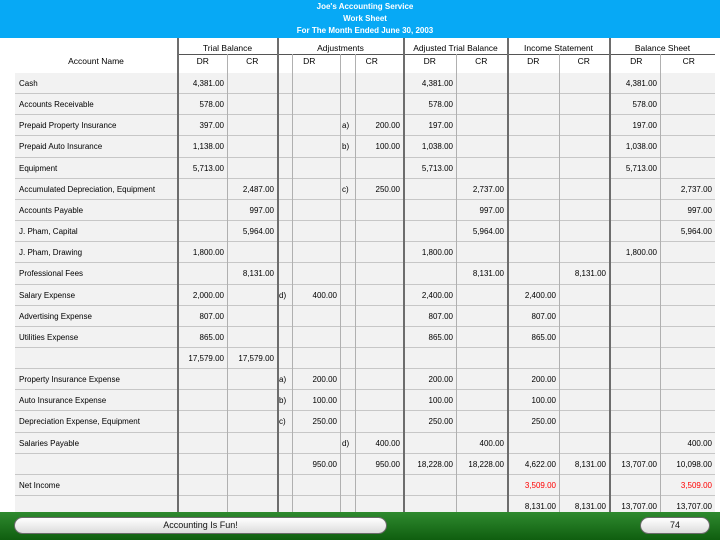 The image size is (720, 540). What do you see at coordinates (200, 525) in the screenshot?
I see `footer-caption: Accounting Is Fun!` at bounding box center [200, 525].